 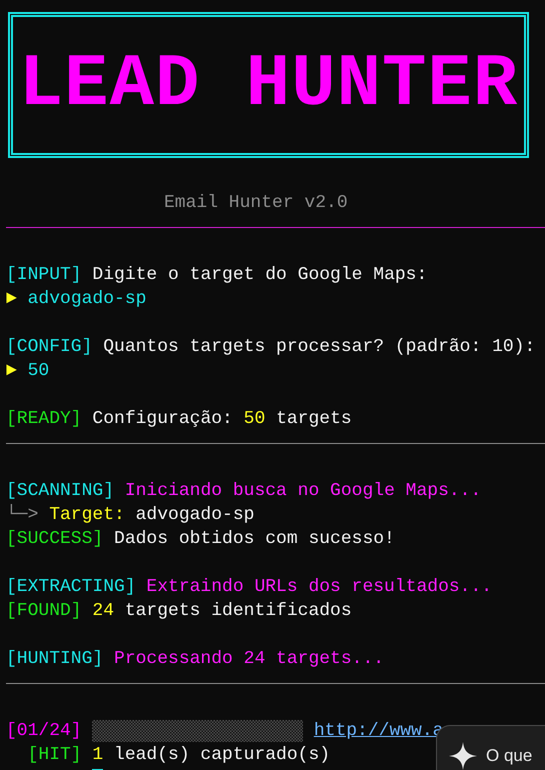 What do you see at coordinates (268, 85) in the screenshot?
I see `logo-text: LEAD HUNTER` at bounding box center [268, 85].